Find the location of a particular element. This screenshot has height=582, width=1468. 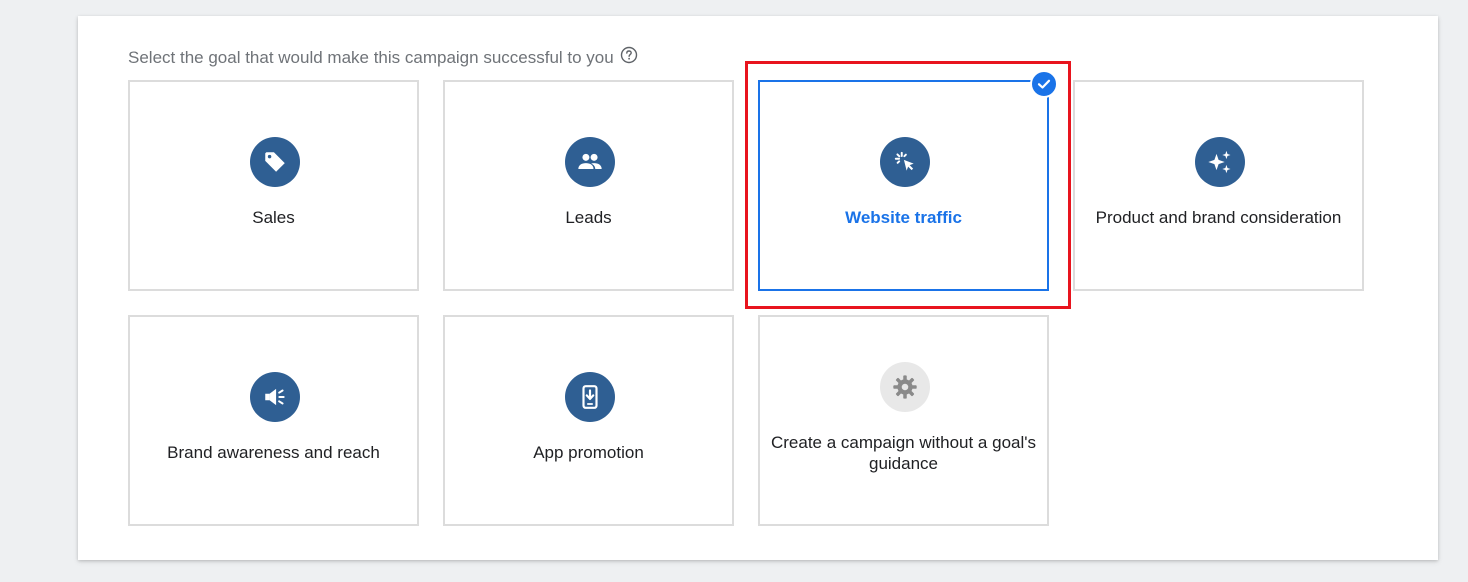

phone-download-icon is located at coordinates (590, 397).